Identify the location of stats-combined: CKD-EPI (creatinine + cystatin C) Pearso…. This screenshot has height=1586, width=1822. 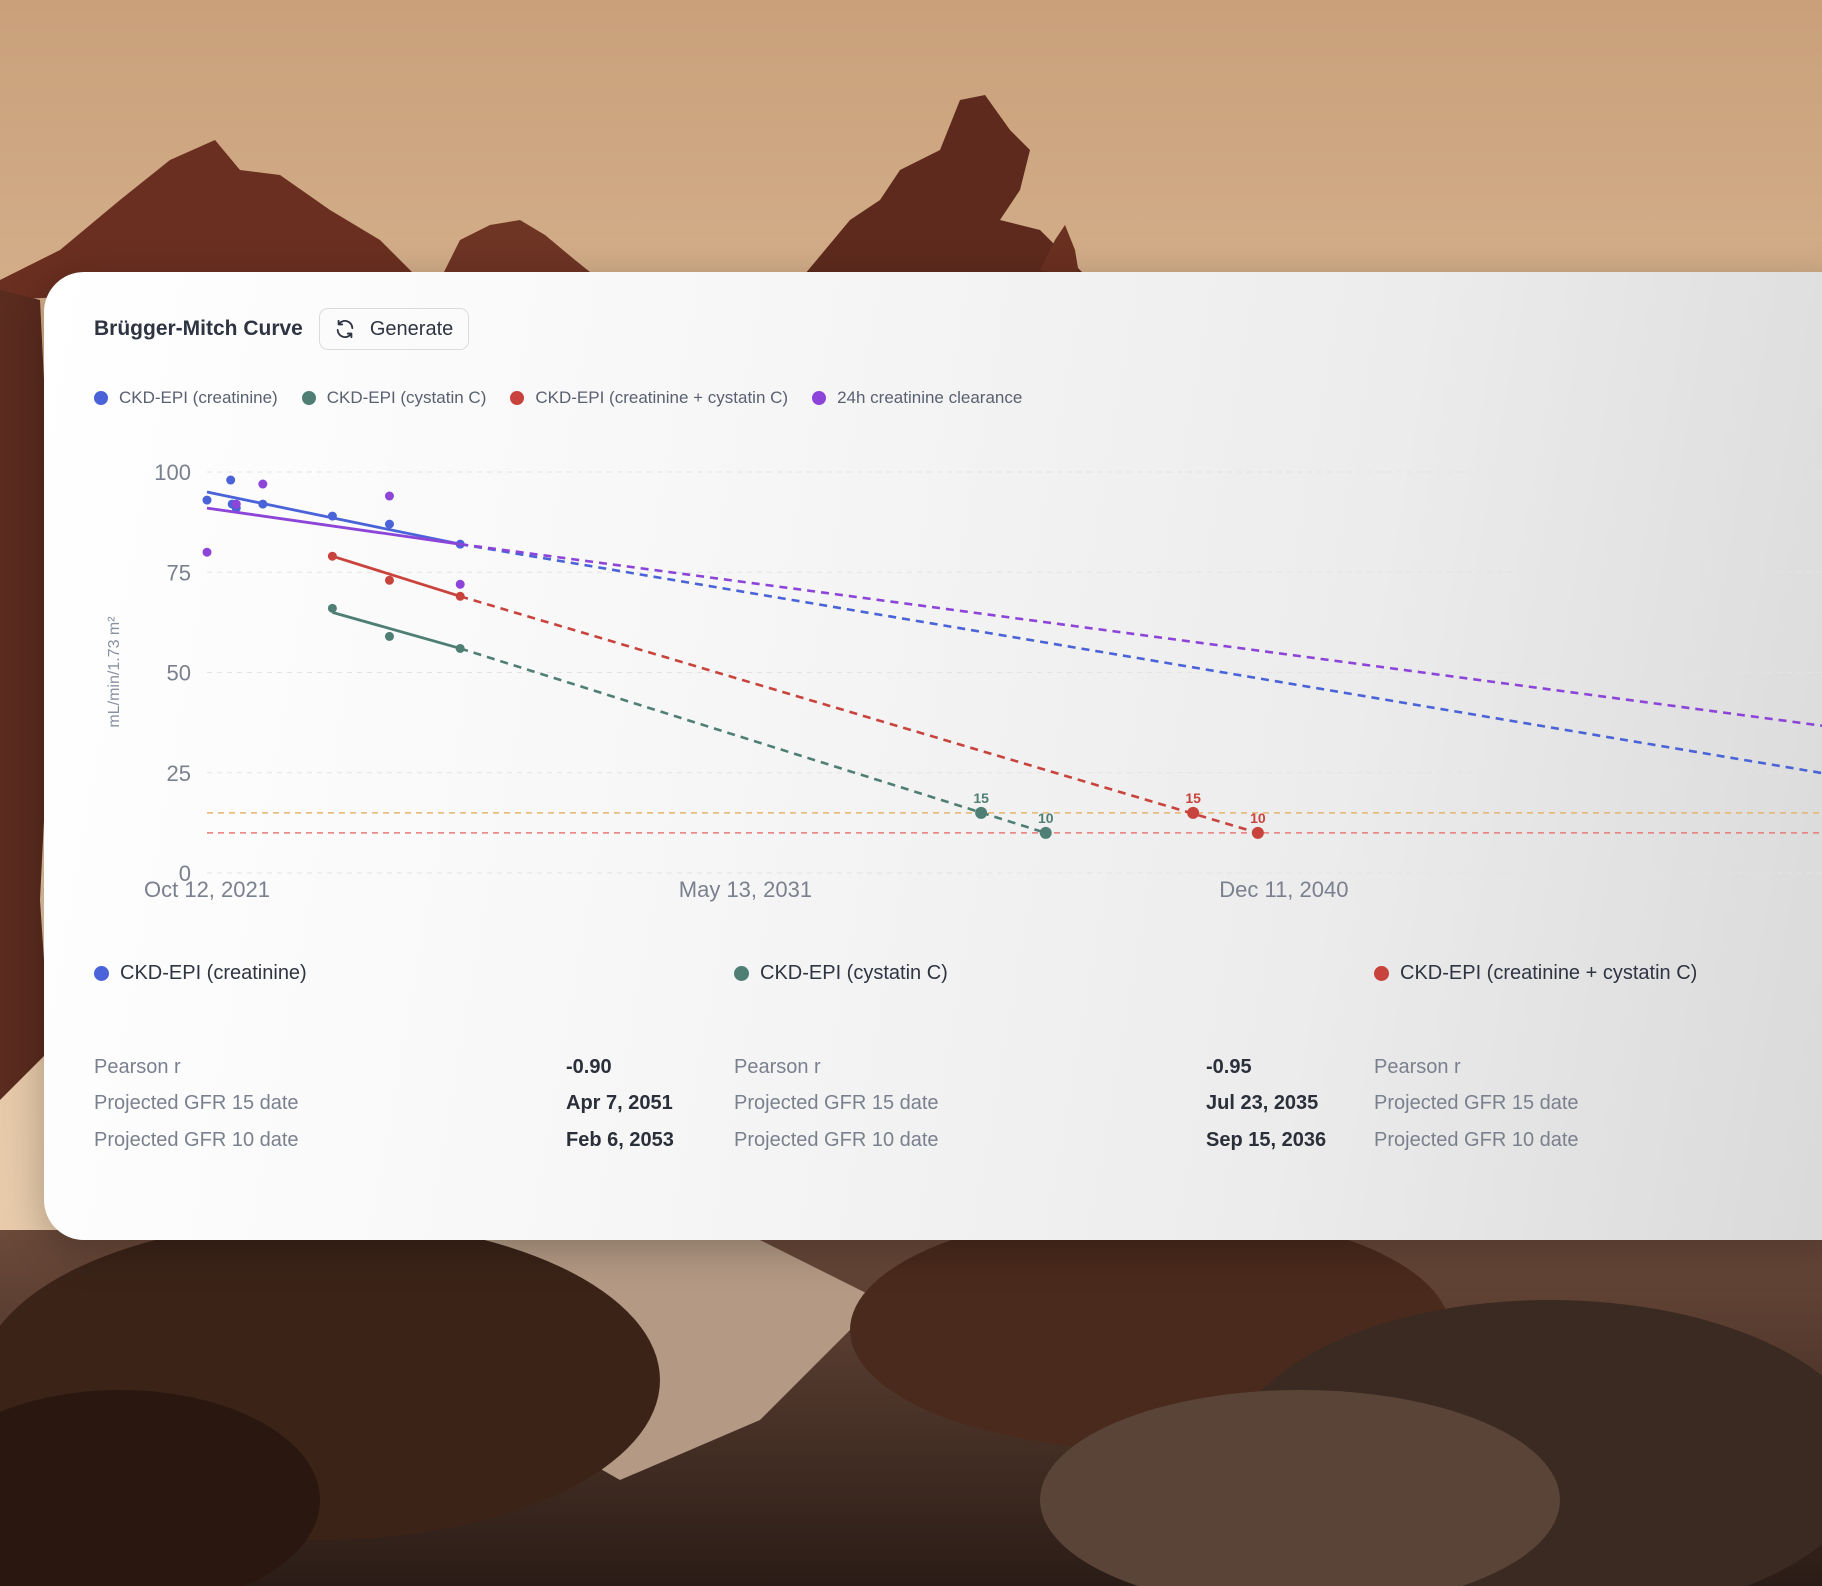
(1598, 1056).